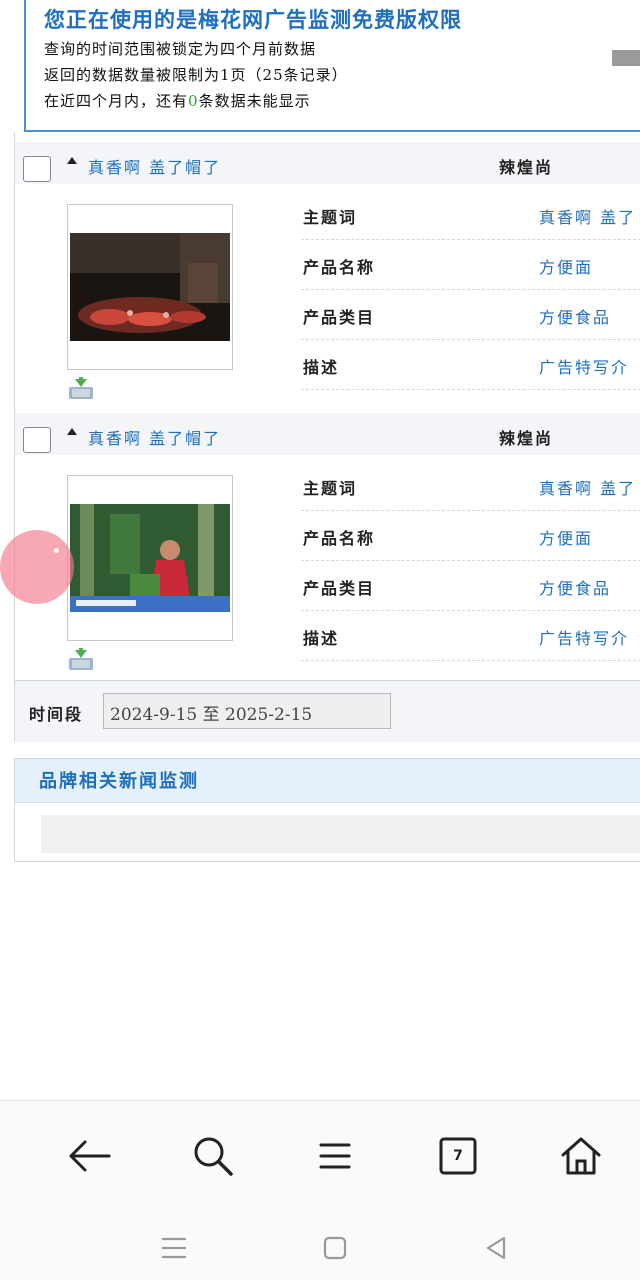 This screenshot has width=640, height=1280. I want to click on search-icon, so click(213, 1156).